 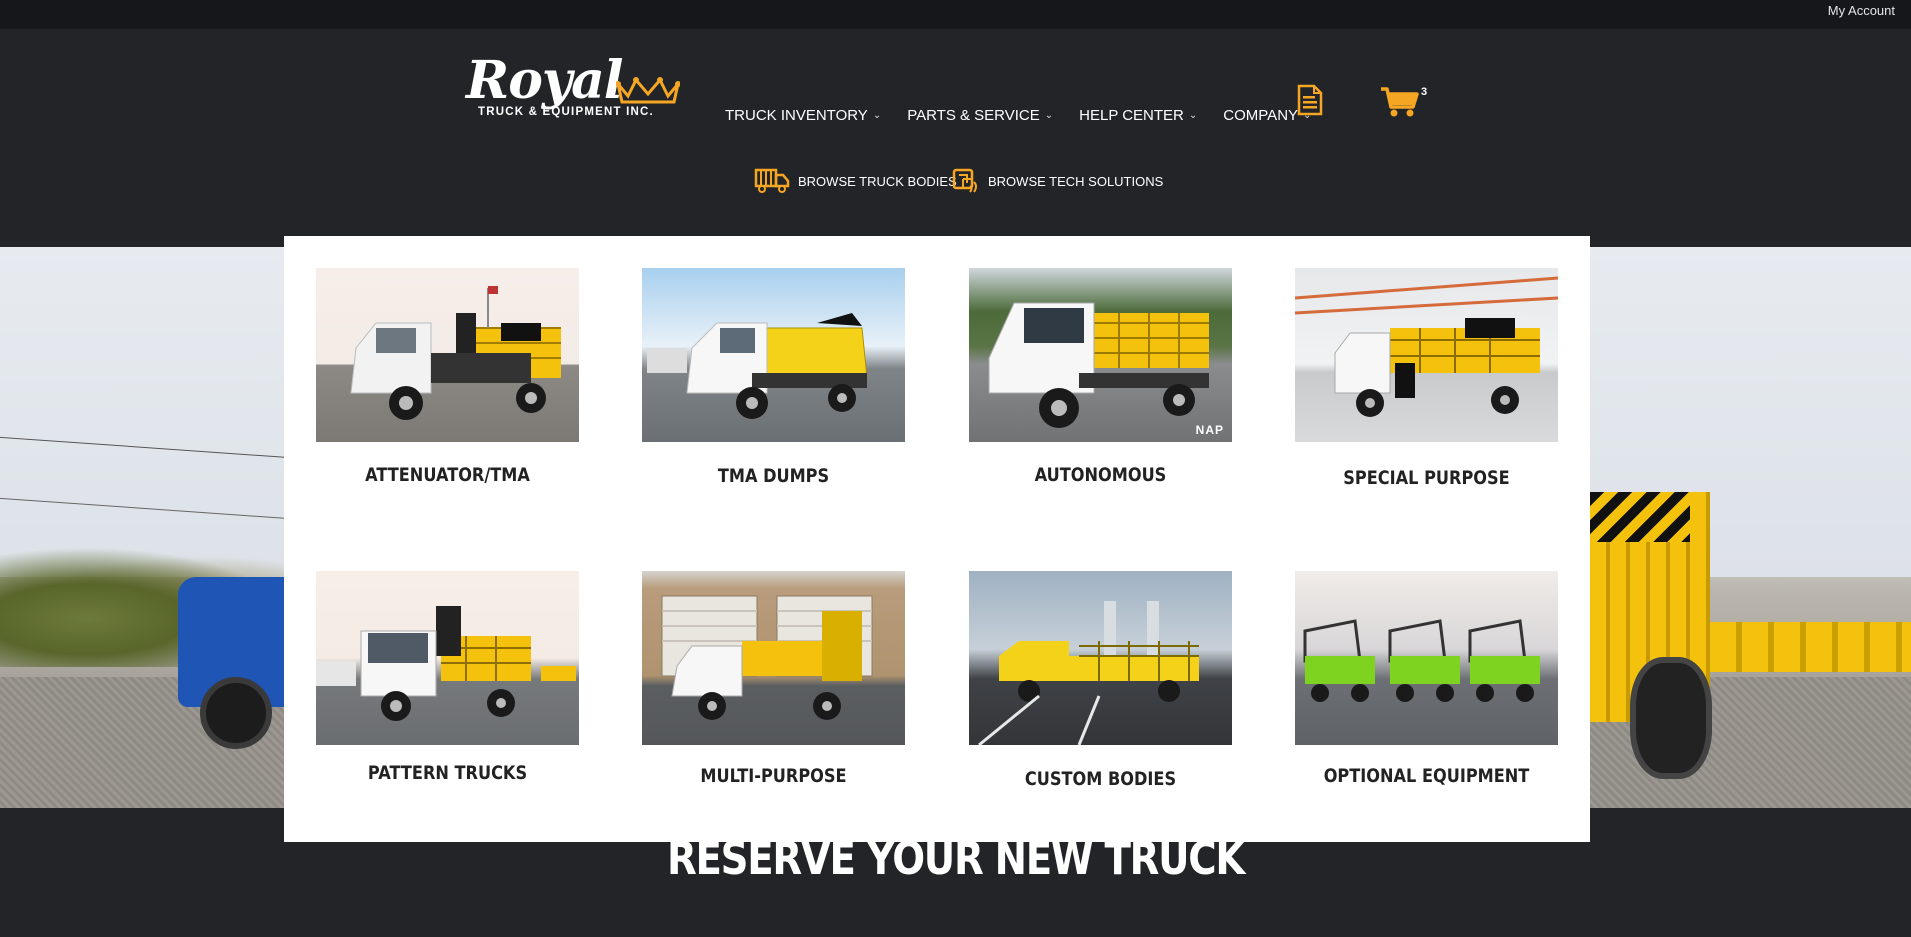 I want to click on menu-card-attenuator-tma: ATTENUATOR/TMA, so click(x=447, y=377).